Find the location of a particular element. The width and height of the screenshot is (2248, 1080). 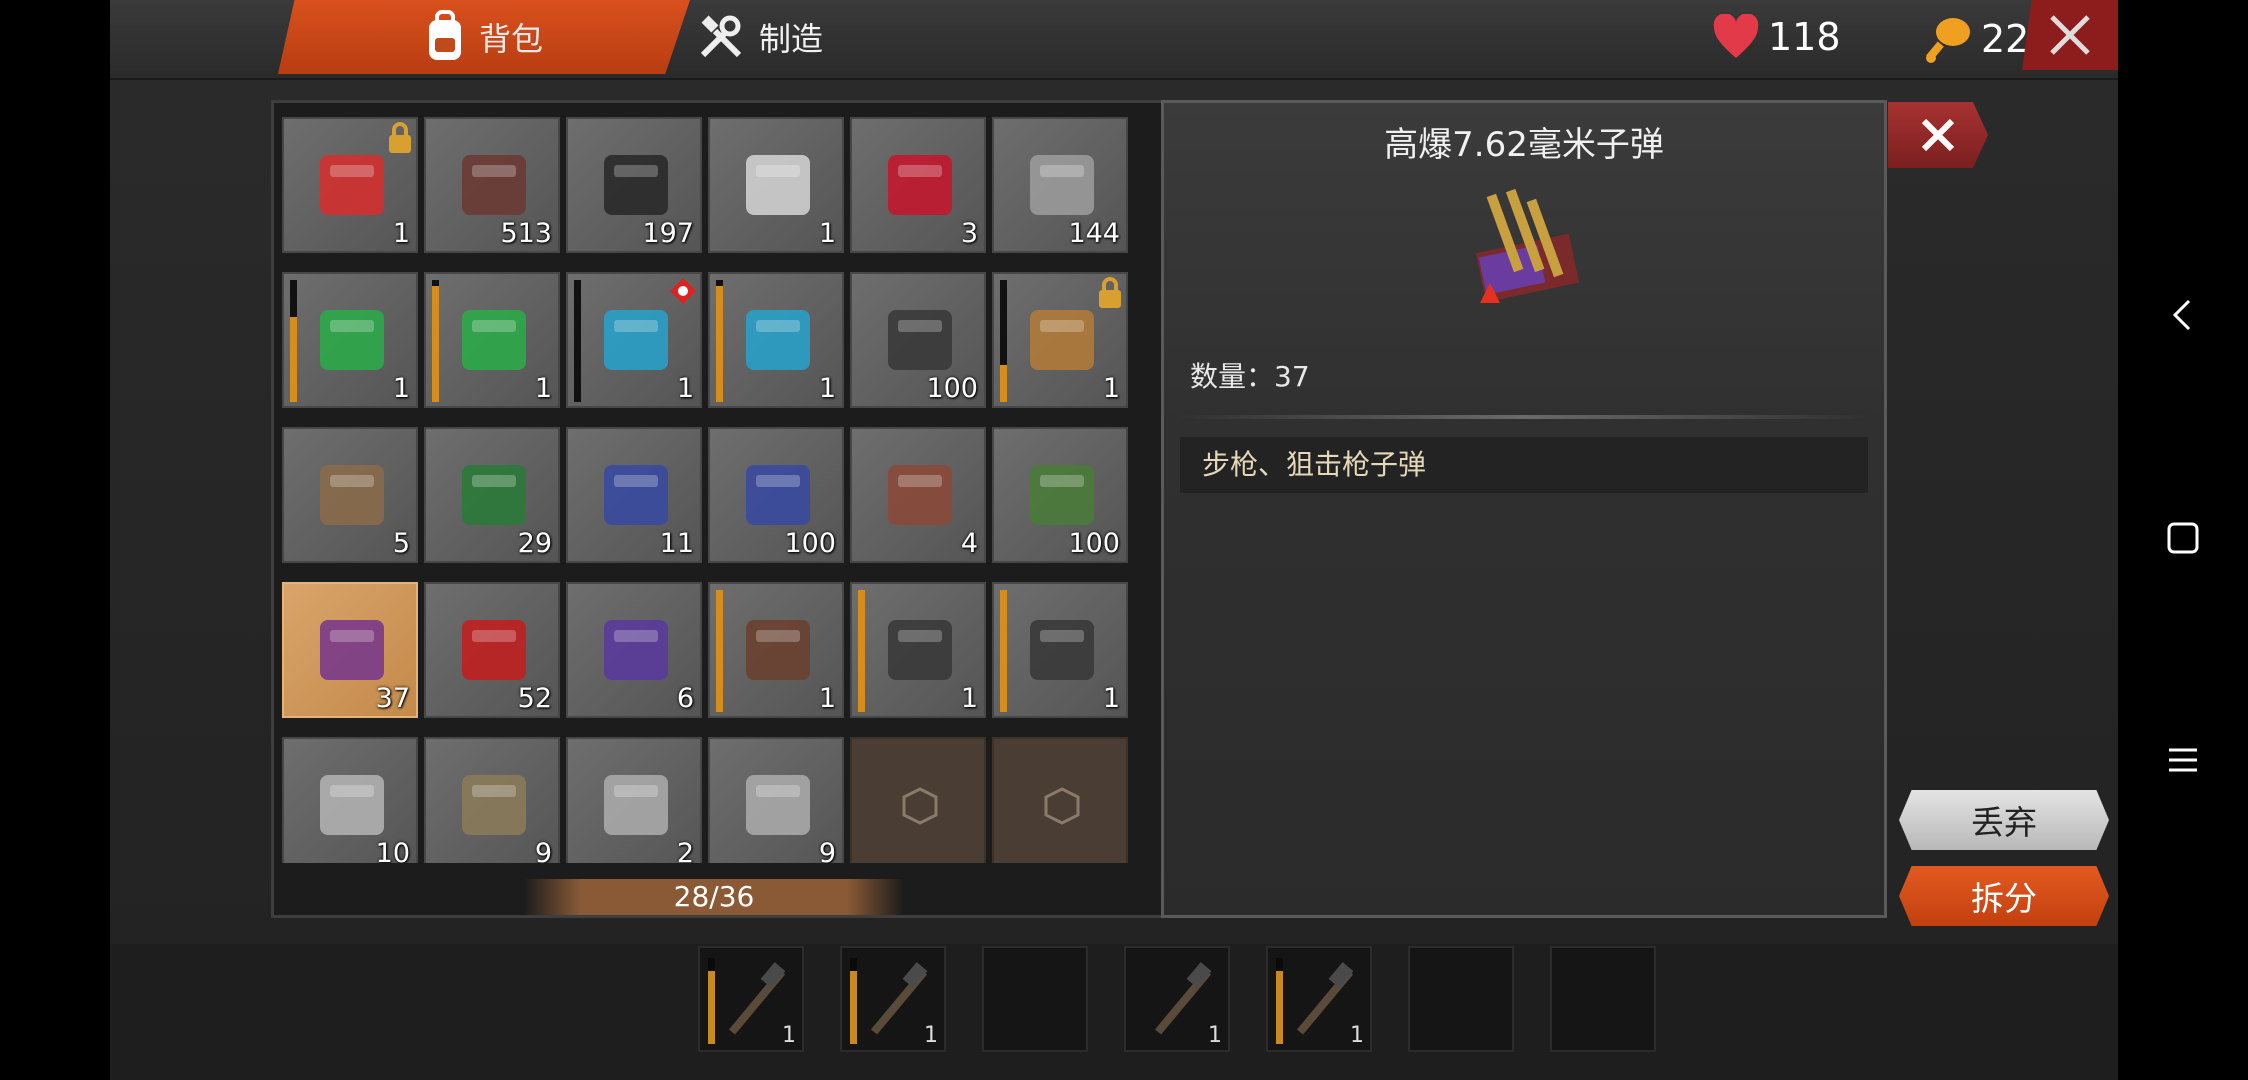

item-count: 9 is located at coordinates (543, 850).